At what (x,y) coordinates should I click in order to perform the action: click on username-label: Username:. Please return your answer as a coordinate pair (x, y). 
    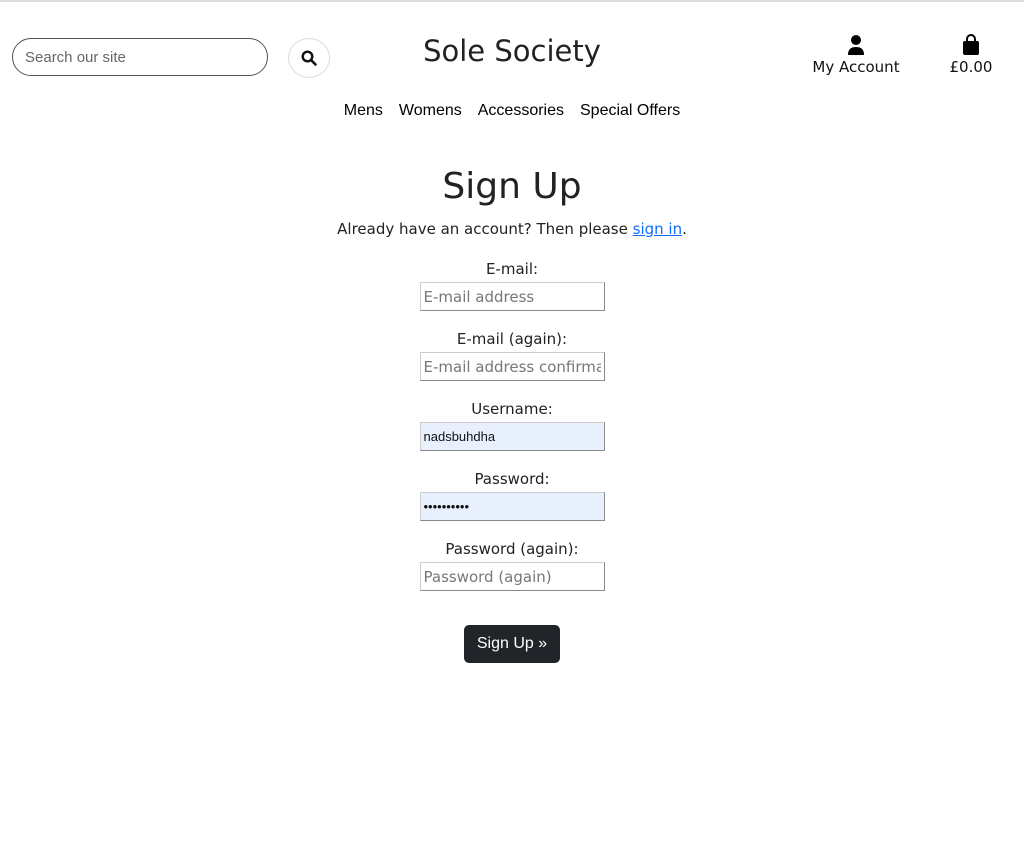
    Looking at the image, I should click on (512, 409).